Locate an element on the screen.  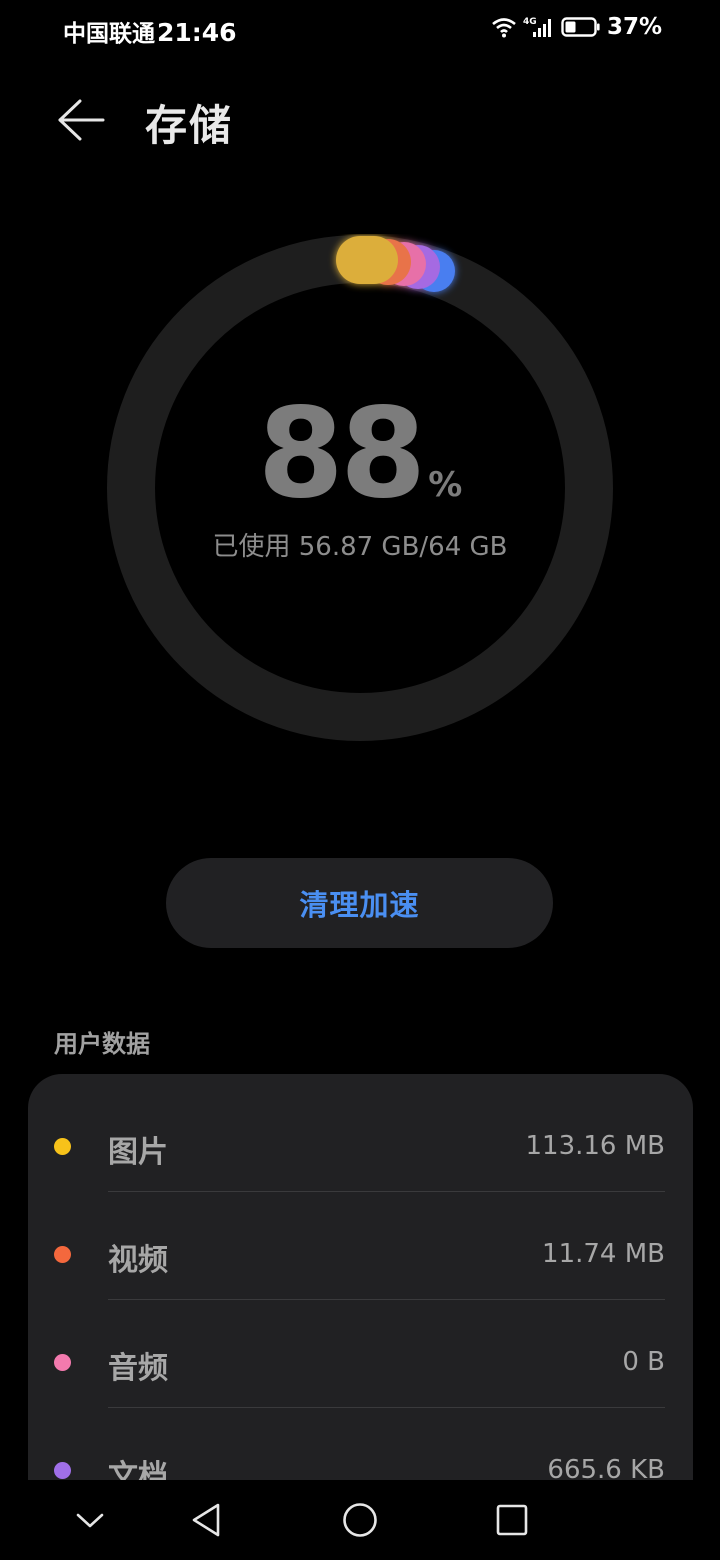
page-title: 存储 is located at coordinates (189, 125).